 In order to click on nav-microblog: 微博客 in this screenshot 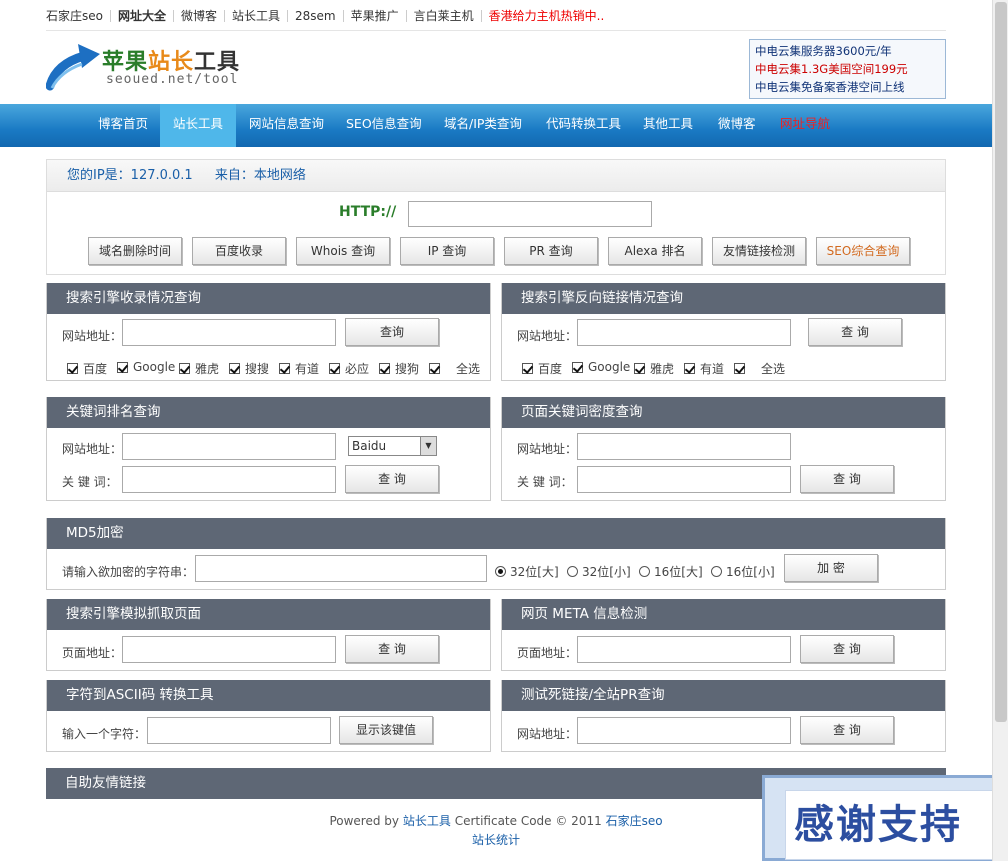, I will do `click(737, 125)`.